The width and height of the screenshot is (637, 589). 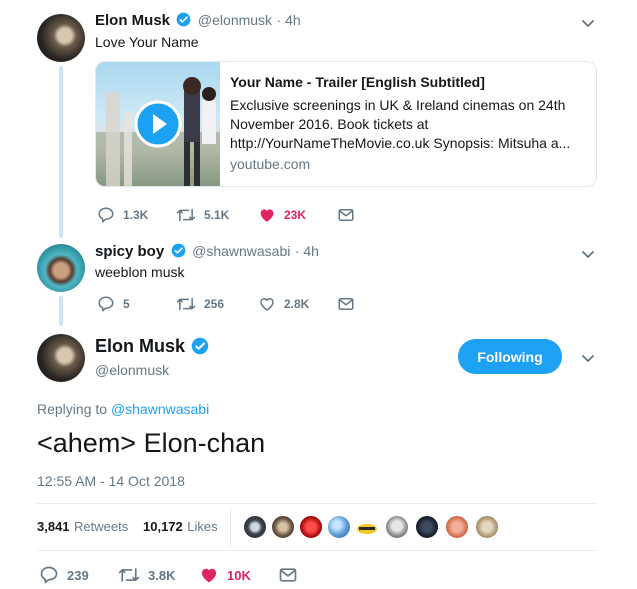 I want to click on tweet-text: Love Your Name, so click(x=147, y=42).